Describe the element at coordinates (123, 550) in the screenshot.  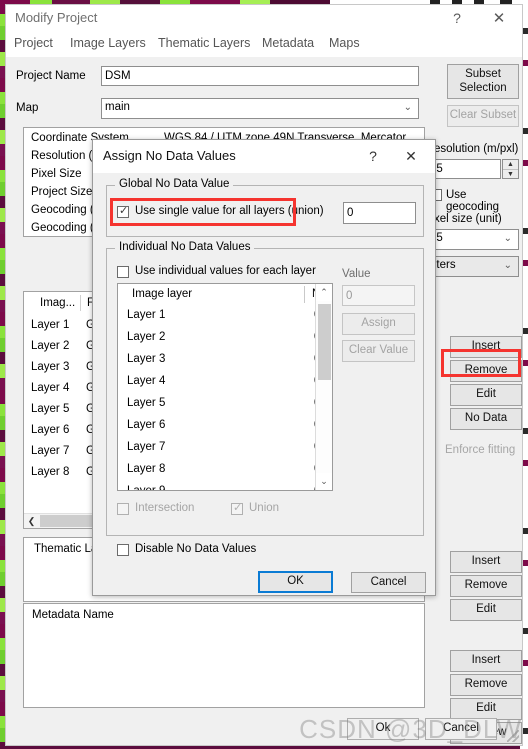
I see `disable-no-data-checkbox` at that location.